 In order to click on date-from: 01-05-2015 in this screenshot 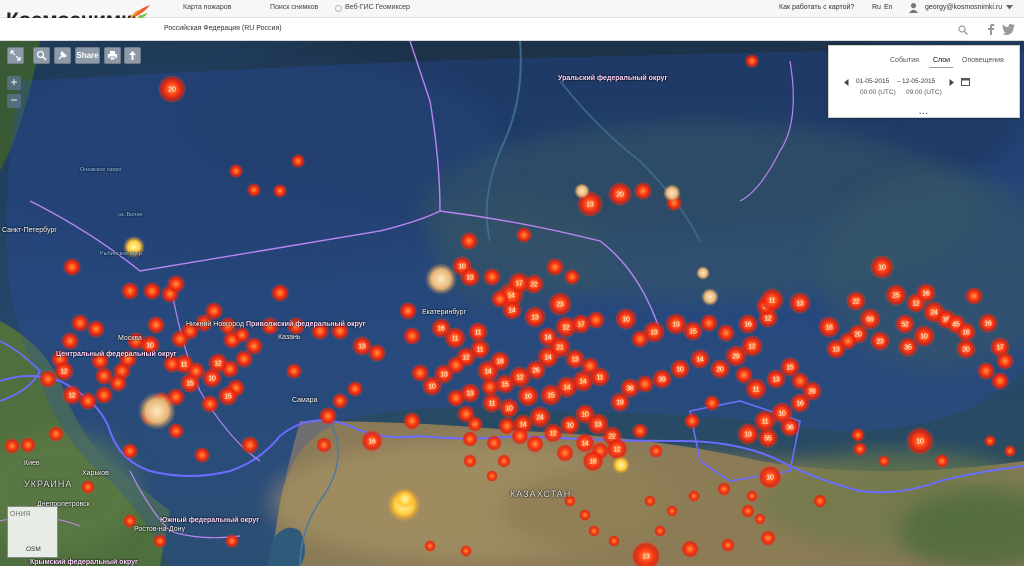, I will do `click(872, 81)`.